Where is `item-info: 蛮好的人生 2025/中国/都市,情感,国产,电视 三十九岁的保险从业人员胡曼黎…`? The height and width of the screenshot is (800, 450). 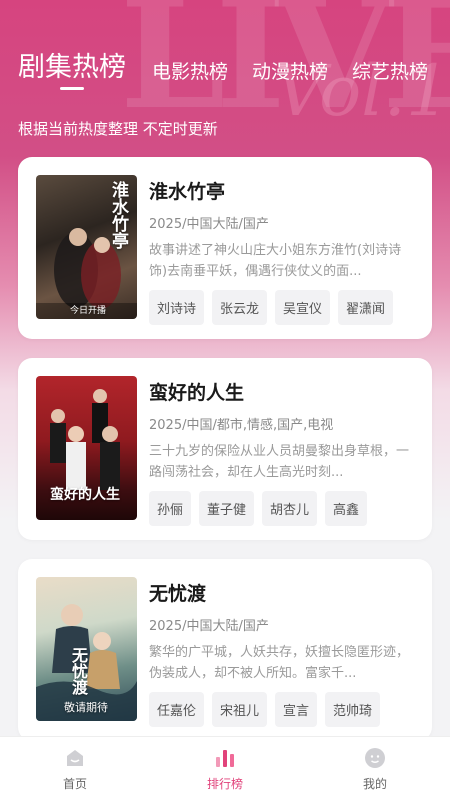 item-info: 蛮好的人生 2025/中国/都市,情感,国产,电视 三十九岁的保险从业人员胡曼黎… is located at coordinates (283, 452).